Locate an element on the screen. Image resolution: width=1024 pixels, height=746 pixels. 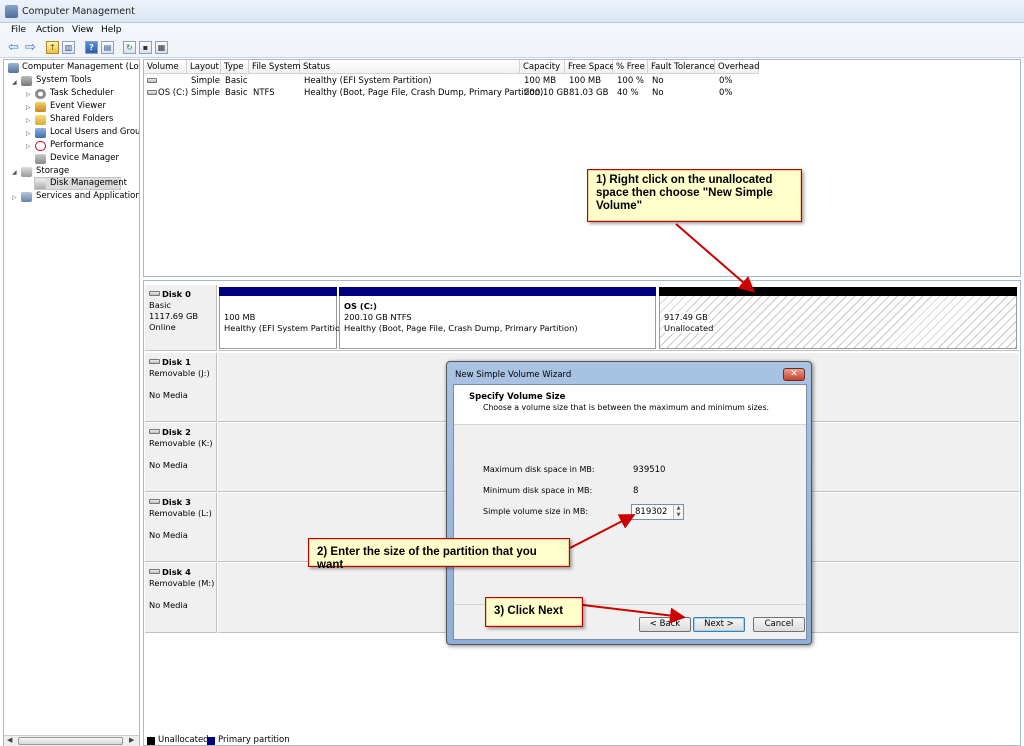
table-cell: 0% is located at coordinates (726, 93).